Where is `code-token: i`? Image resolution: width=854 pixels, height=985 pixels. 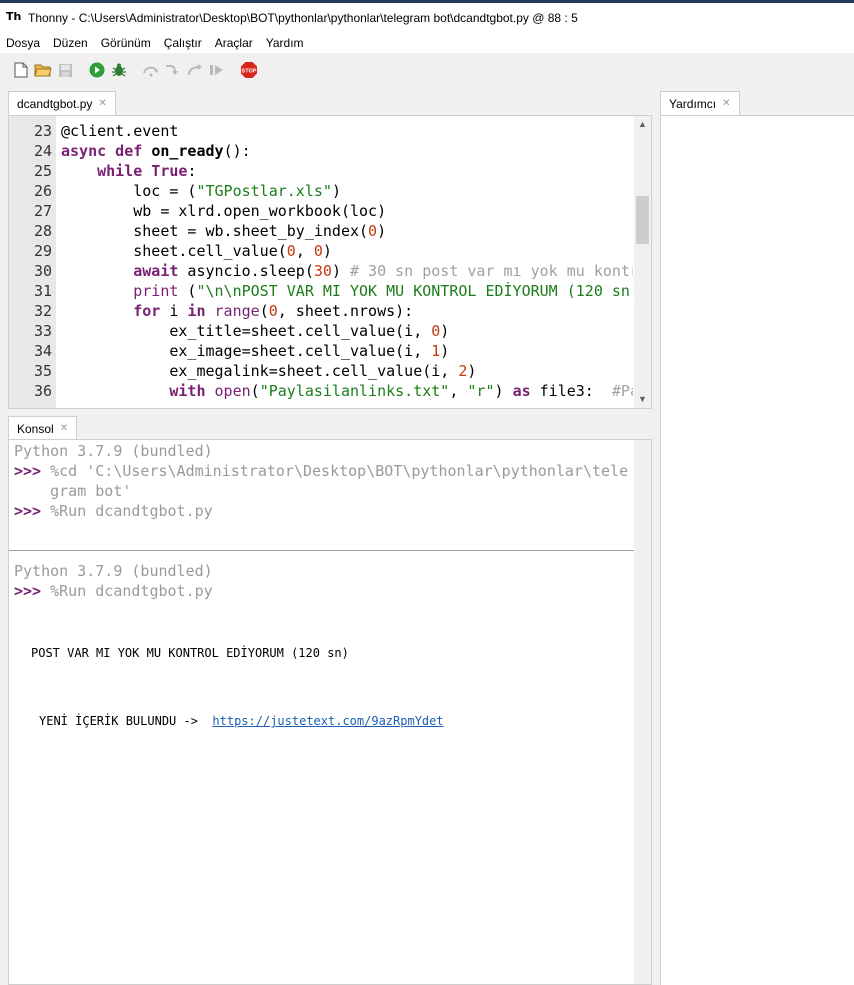
code-token: i is located at coordinates (174, 311).